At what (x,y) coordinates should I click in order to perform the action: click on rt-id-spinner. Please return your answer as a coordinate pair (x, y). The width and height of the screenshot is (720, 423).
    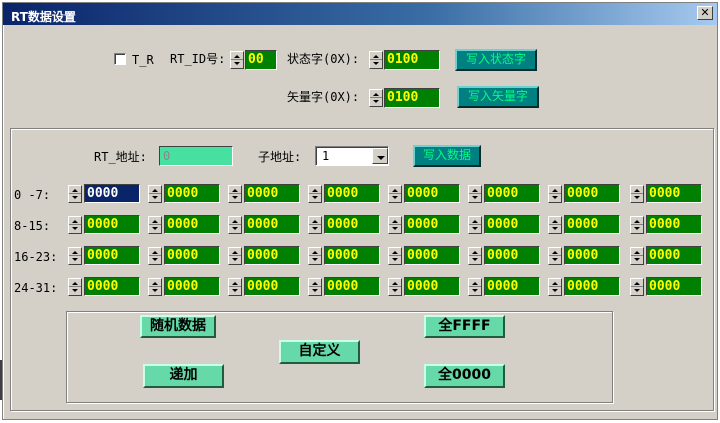
    Looking at the image, I should click on (237, 60).